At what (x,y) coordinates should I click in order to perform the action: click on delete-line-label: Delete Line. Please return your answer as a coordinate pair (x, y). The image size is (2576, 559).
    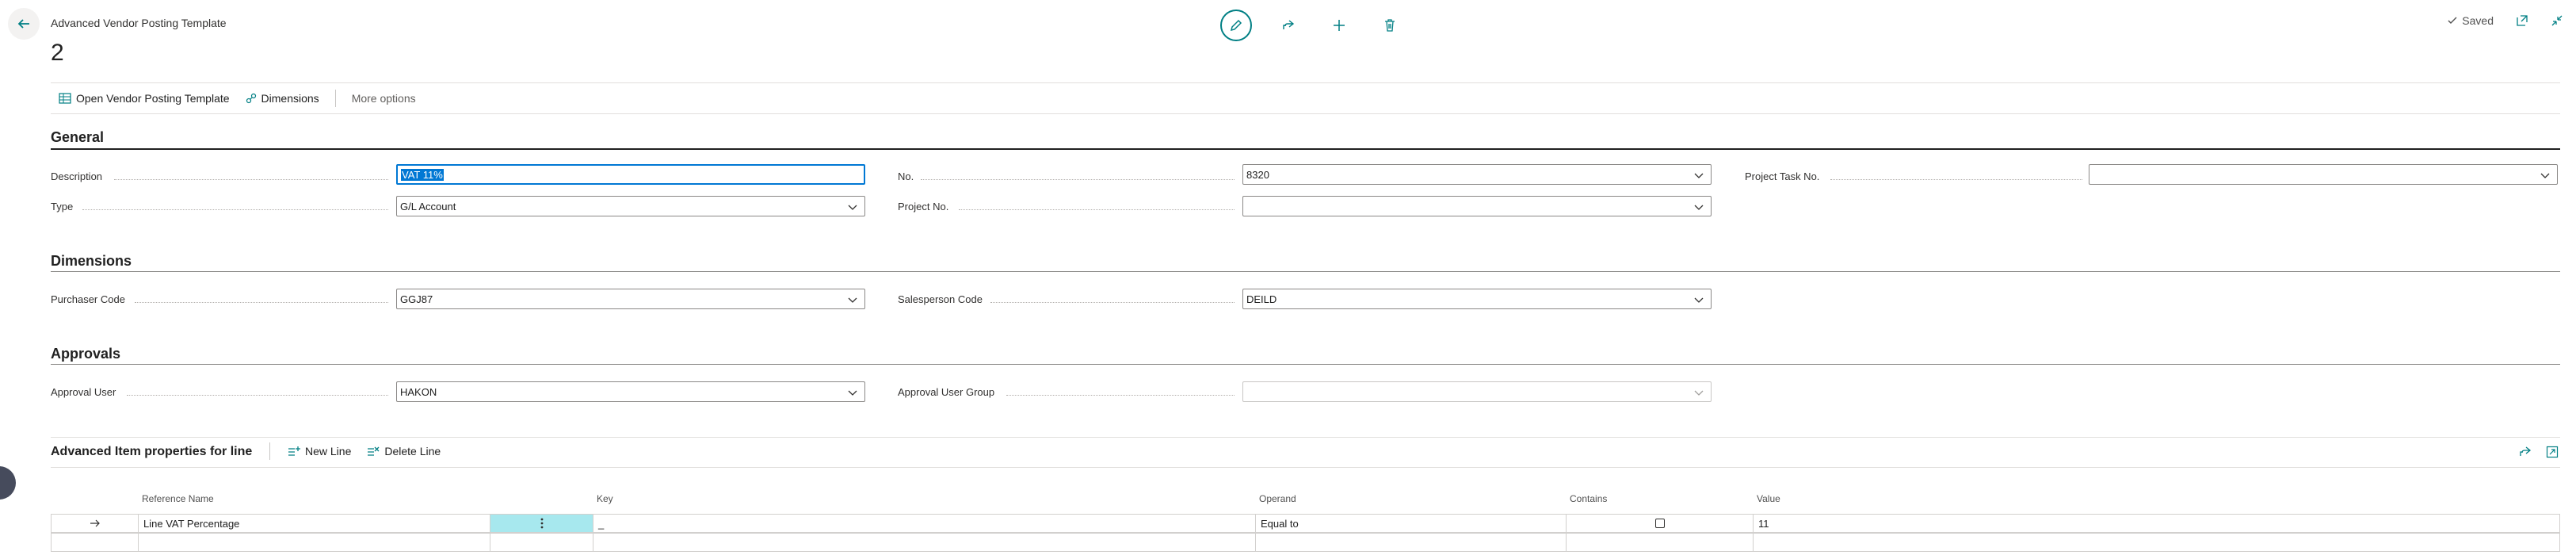
    Looking at the image, I should click on (412, 451).